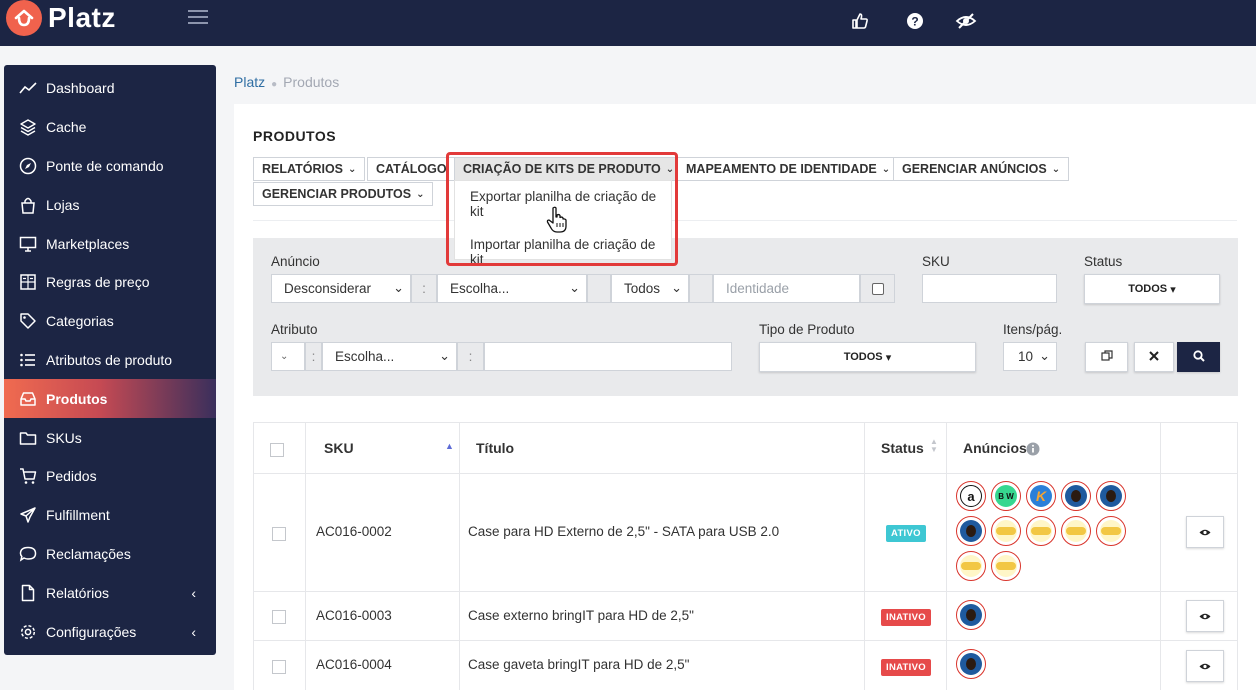  I want to click on atributo-label: Atributo, so click(294, 329).